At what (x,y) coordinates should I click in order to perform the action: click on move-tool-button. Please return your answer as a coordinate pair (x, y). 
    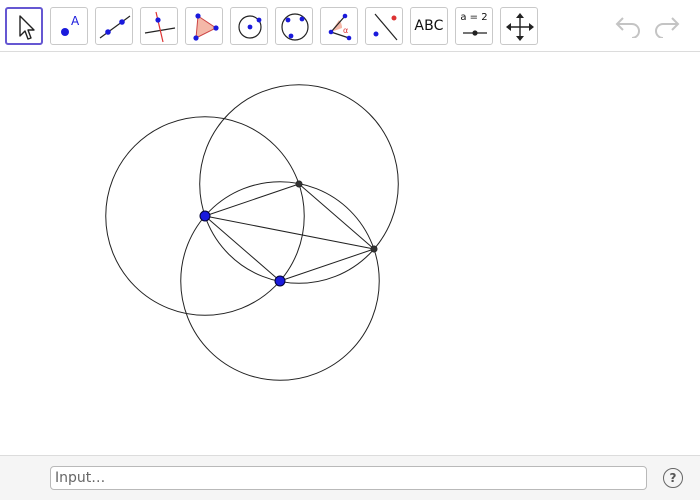
    Looking at the image, I should click on (24, 26).